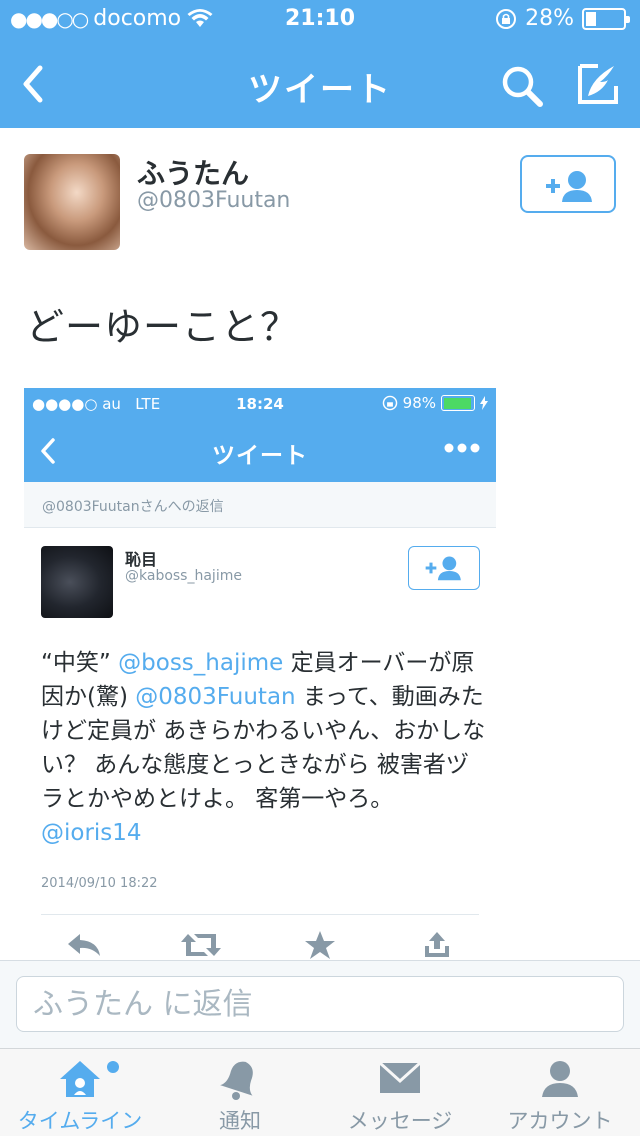  I want to click on charging-bolt-icon, so click(484, 403).